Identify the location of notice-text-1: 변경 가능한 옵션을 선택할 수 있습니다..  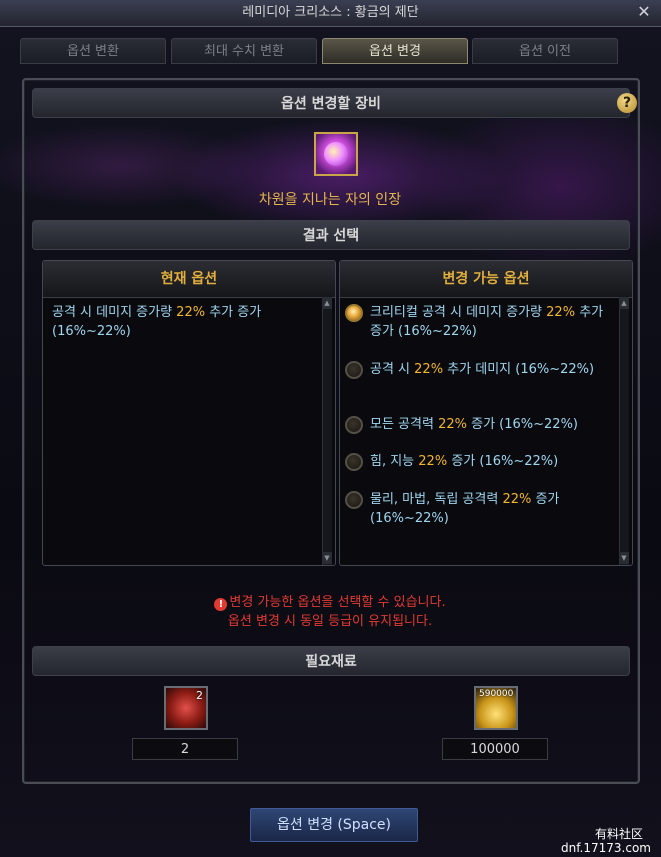
(337, 602).